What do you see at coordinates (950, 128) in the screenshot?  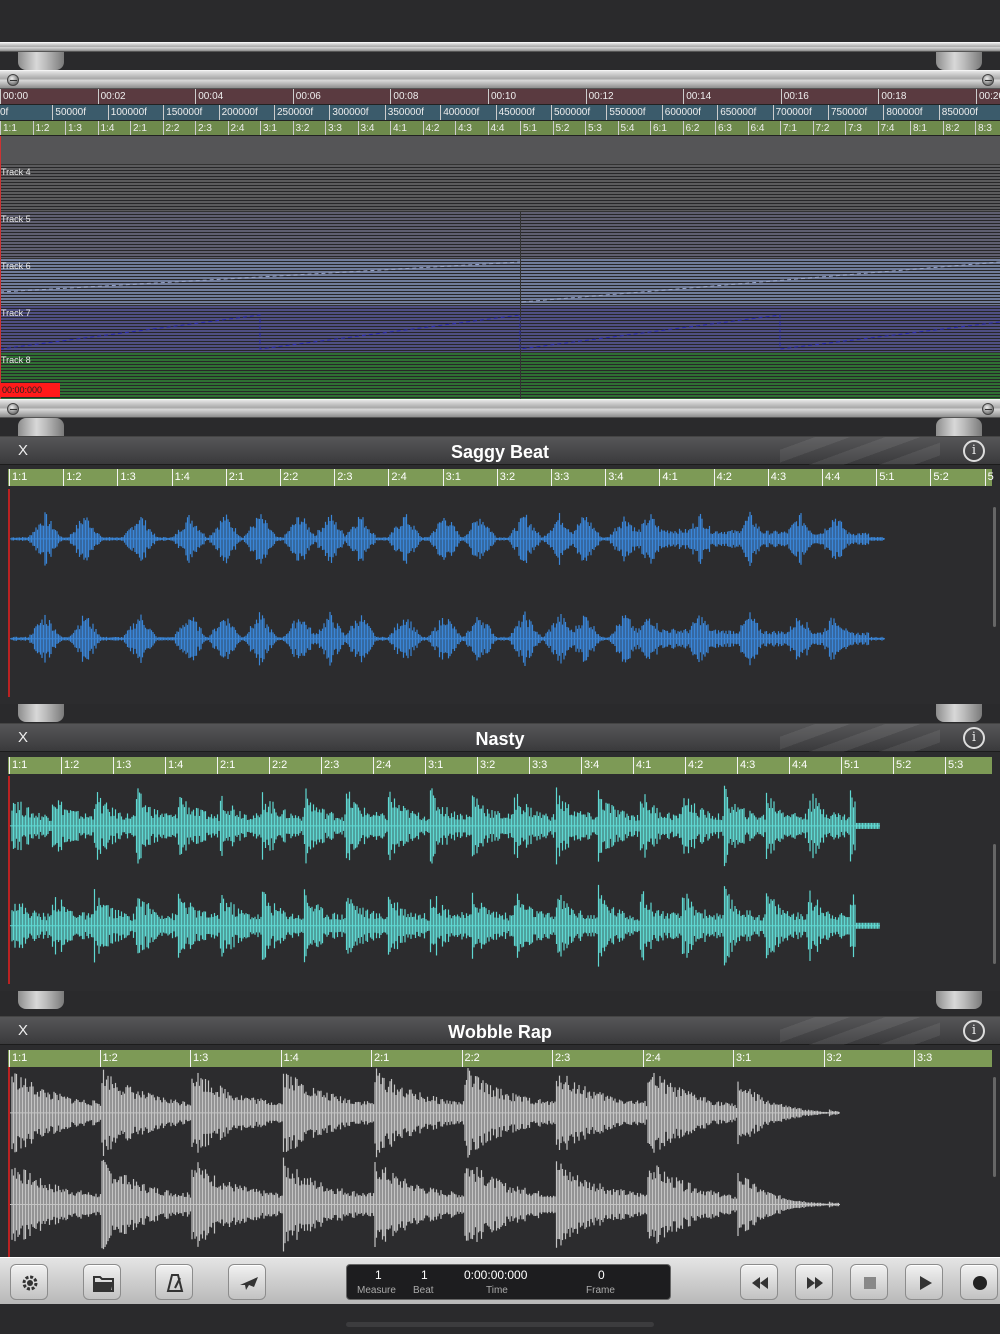 I see `ruler-tick: 8:2` at bounding box center [950, 128].